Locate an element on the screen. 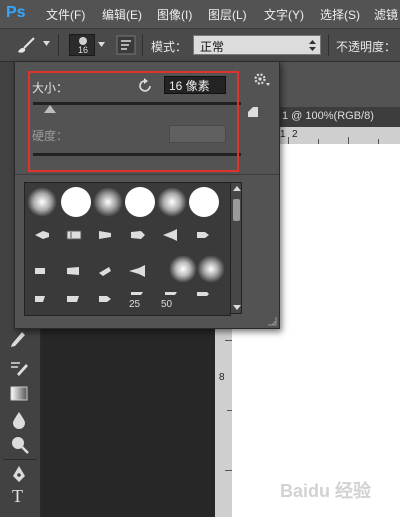 Image resolution: width=400 pixels, height=517 pixels. brush-icon is located at coordinates (26, 45).